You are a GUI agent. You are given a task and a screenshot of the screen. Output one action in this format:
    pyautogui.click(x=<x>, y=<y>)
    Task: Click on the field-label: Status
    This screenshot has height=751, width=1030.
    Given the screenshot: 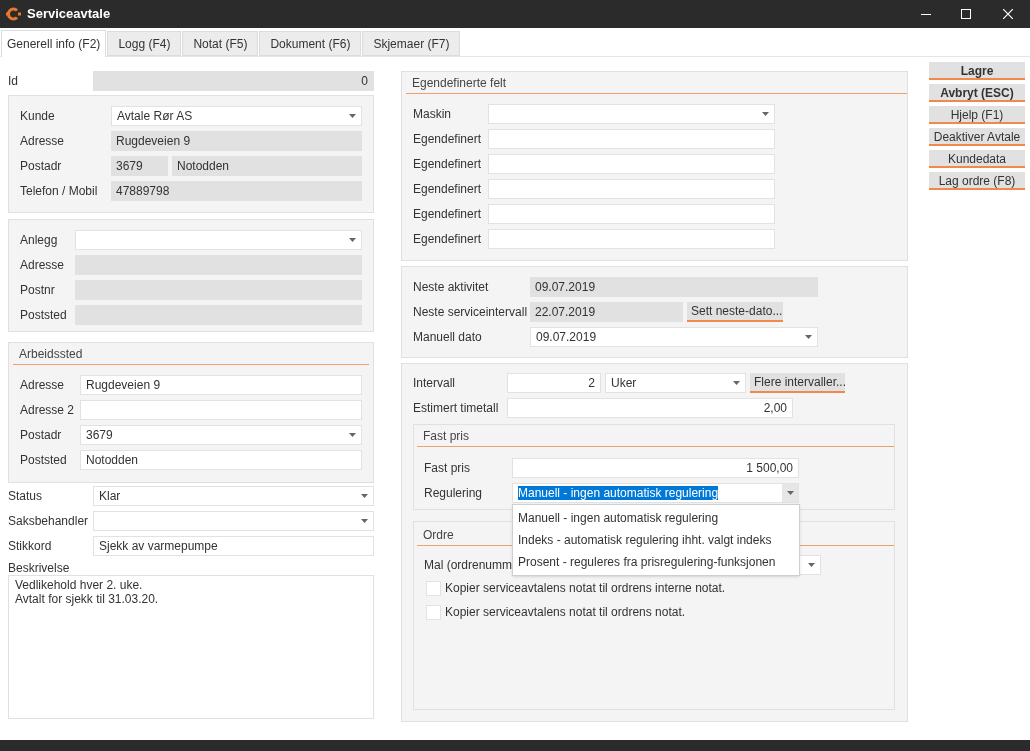 What is the action you would take?
    pyautogui.click(x=26, y=496)
    